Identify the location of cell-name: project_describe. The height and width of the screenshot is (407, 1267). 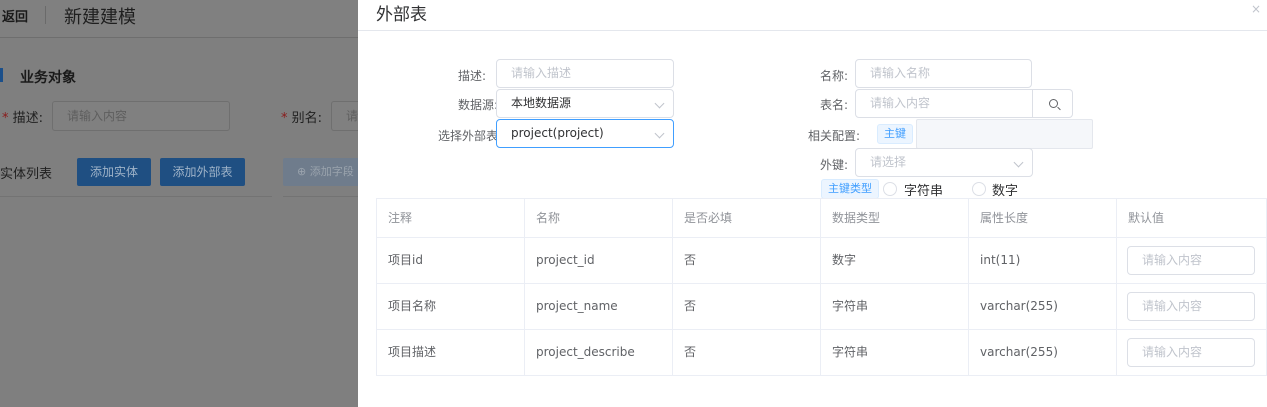
(599, 352).